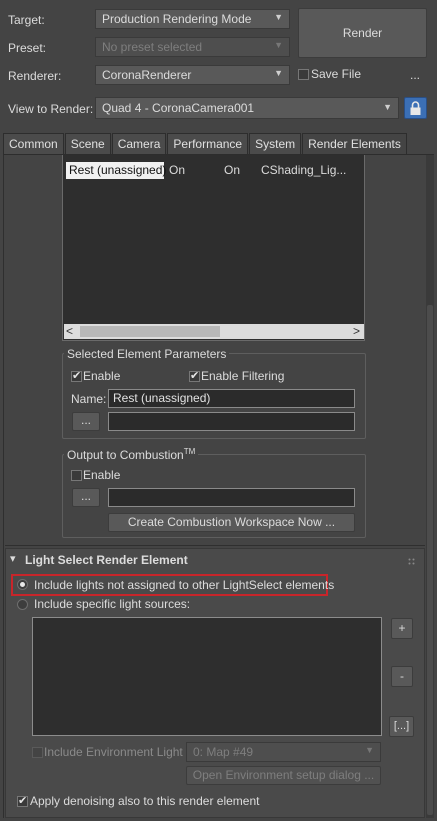 The height and width of the screenshot is (821, 437). Describe the element at coordinates (430, 560) in the screenshot. I see `panel-scrollbar-thumb` at that location.